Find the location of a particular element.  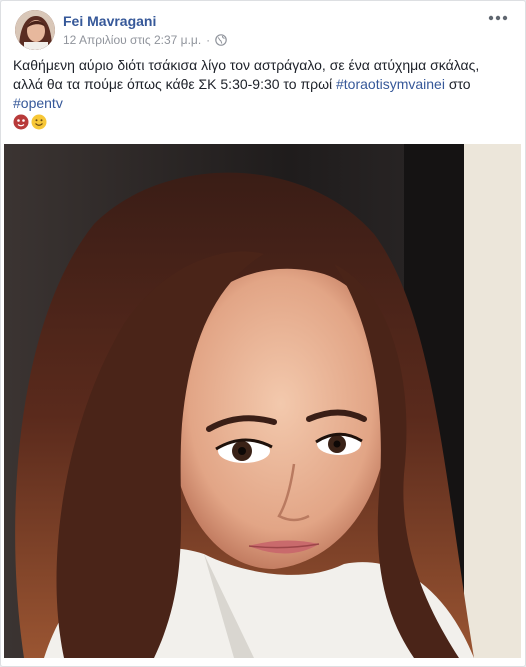

post-meta: 12 Απριλίου στις 2:37 μ.μ. · is located at coordinates (145, 40).